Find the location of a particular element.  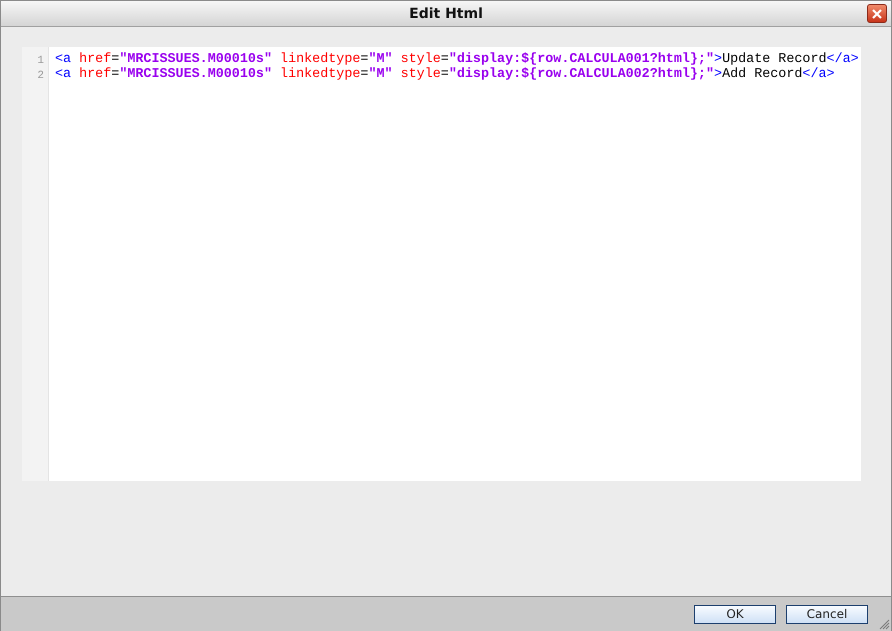

ok-button: OK is located at coordinates (735, 614).